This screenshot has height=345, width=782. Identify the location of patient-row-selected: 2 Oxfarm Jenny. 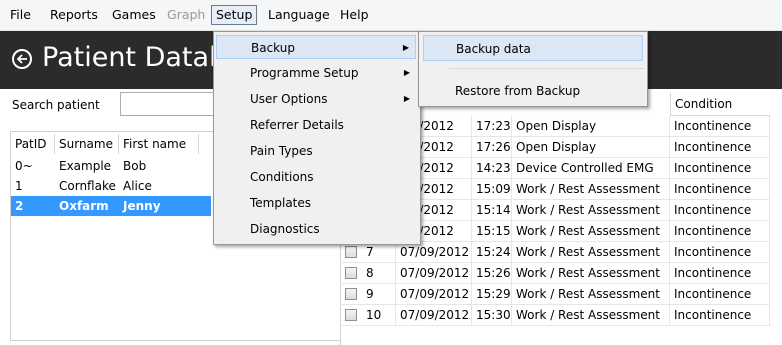
(111, 206).